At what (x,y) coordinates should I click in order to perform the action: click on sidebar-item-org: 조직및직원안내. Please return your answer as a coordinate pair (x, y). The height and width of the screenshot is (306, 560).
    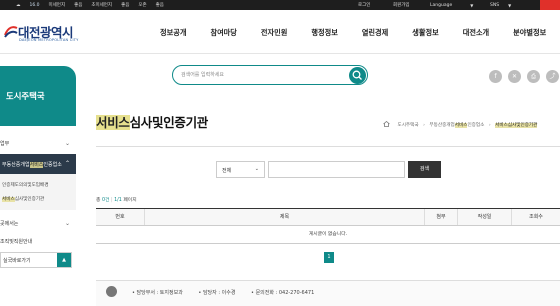
    Looking at the image, I should click on (38, 241).